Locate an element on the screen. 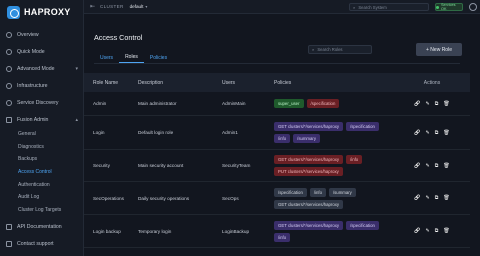  role-users-cell: Admin1 is located at coordinates (230, 132).